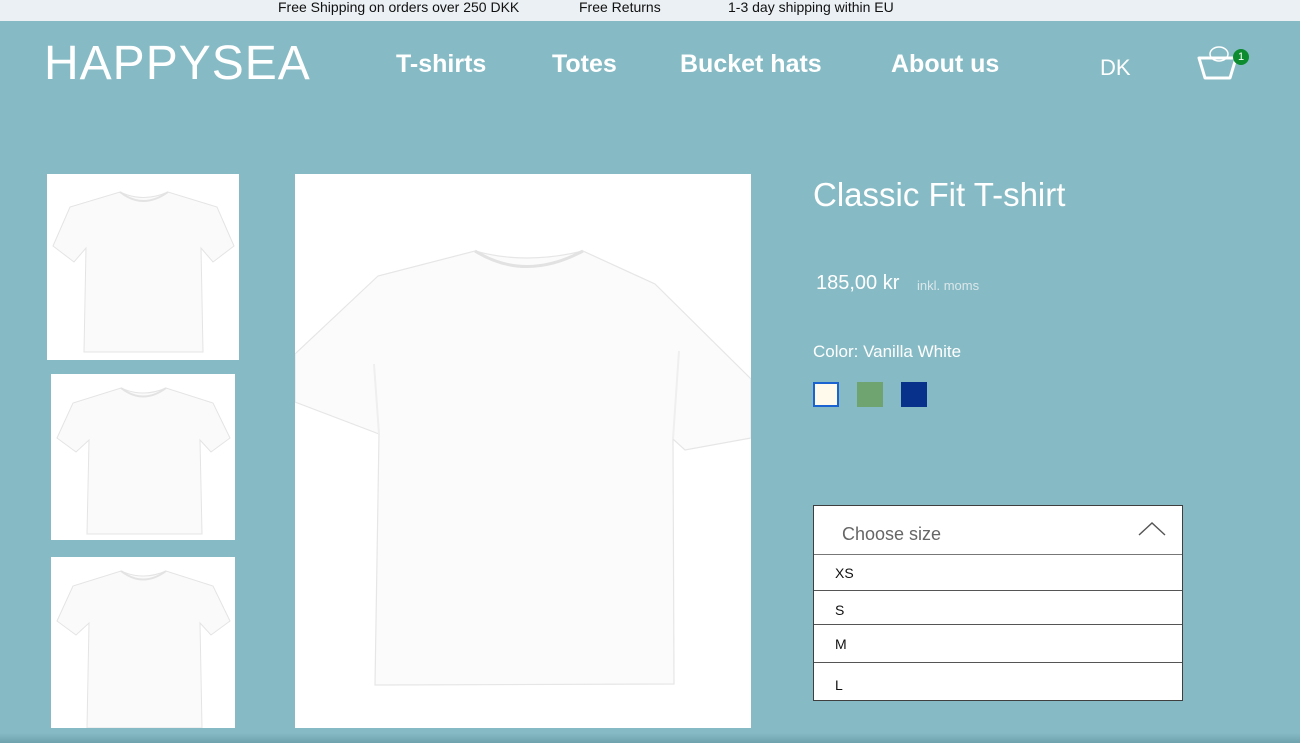 The width and height of the screenshot is (1300, 743). What do you see at coordinates (948, 285) in the screenshot?
I see `vat-note: inkl. moms` at bounding box center [948, 285].